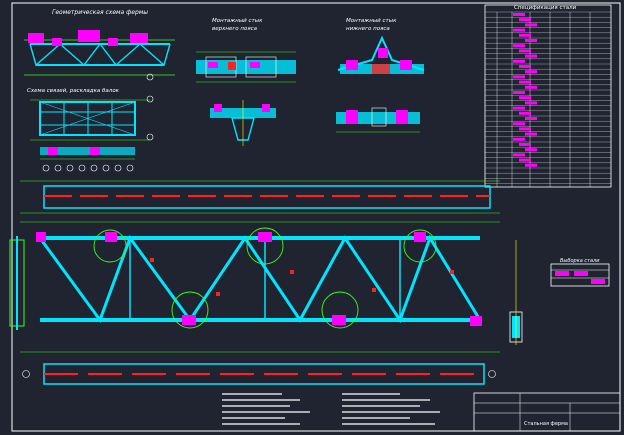 The image size is (624, 435). I want to click on bracing-plan-view: Схема связей, раскладка балок, so click(90, 130).